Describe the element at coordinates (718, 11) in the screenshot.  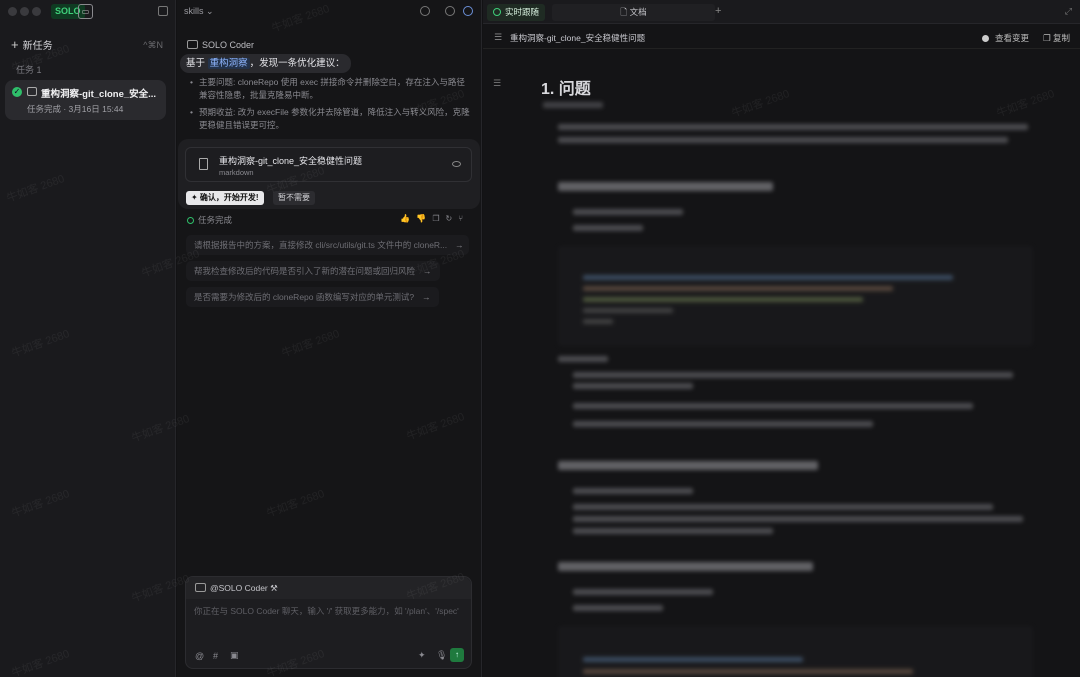
I see `add-tab-button: +` at that location.